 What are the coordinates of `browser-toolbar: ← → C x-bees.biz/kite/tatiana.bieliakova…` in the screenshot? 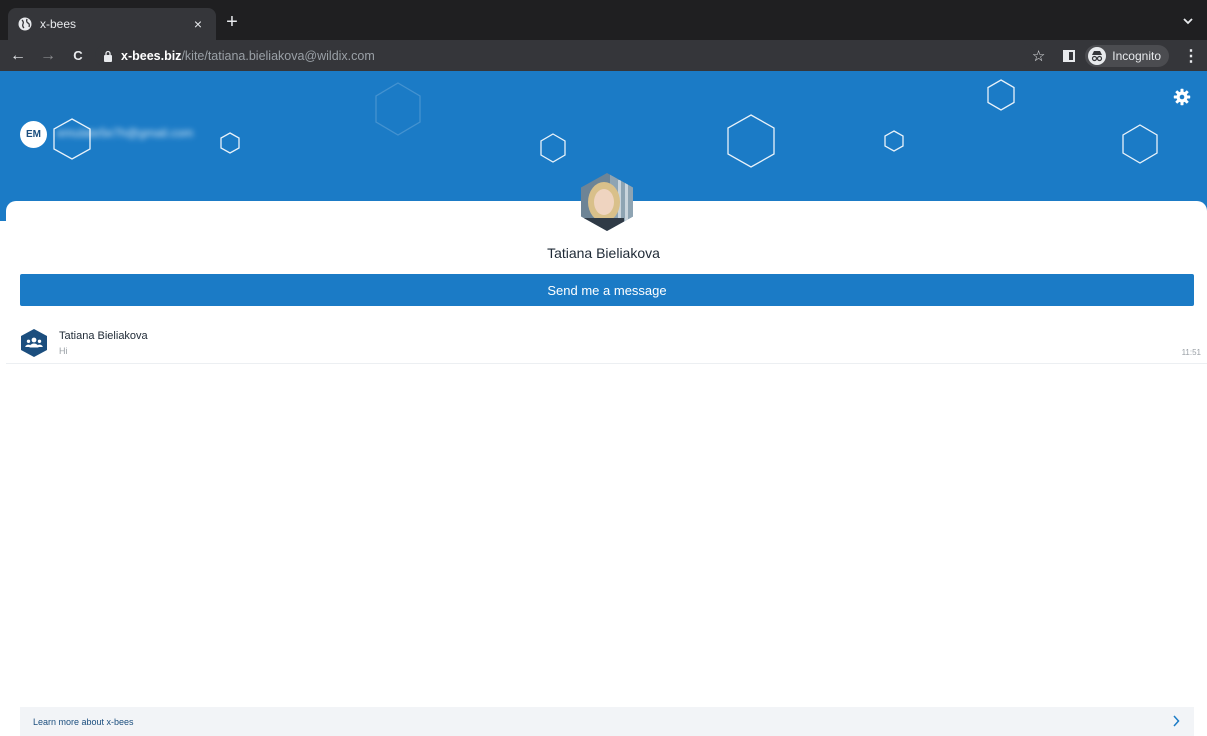 It's located at (603, 55).